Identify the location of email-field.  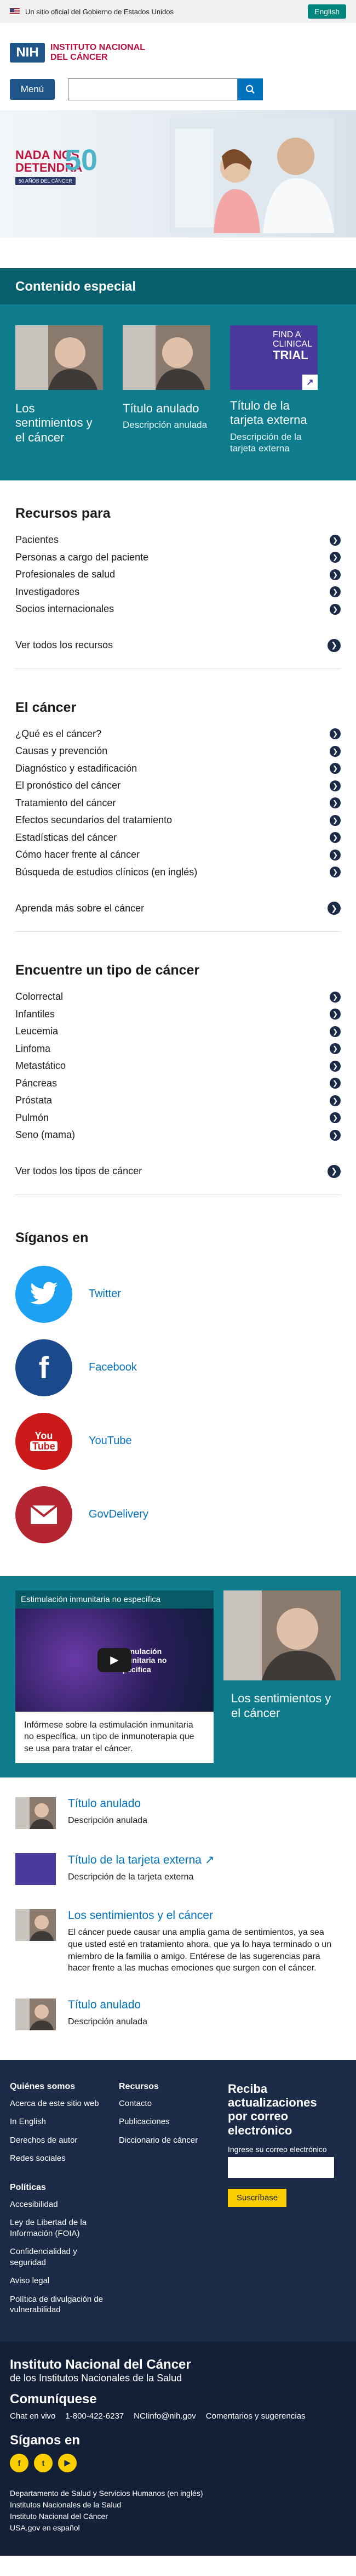
(281, 2167).